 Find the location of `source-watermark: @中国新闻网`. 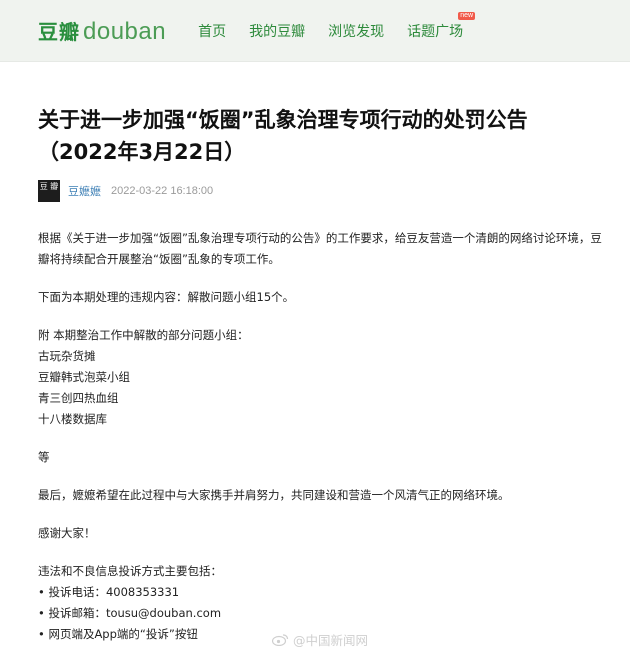

source-watermark: @中国新闻网 is located at coordinates (320, 639).